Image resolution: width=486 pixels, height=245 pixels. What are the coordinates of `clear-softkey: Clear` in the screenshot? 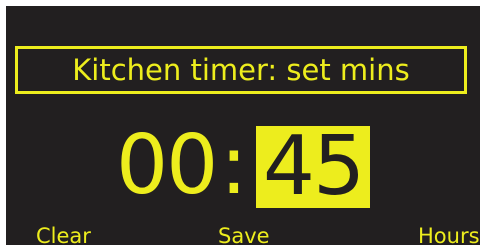 It's located at (63, 234).